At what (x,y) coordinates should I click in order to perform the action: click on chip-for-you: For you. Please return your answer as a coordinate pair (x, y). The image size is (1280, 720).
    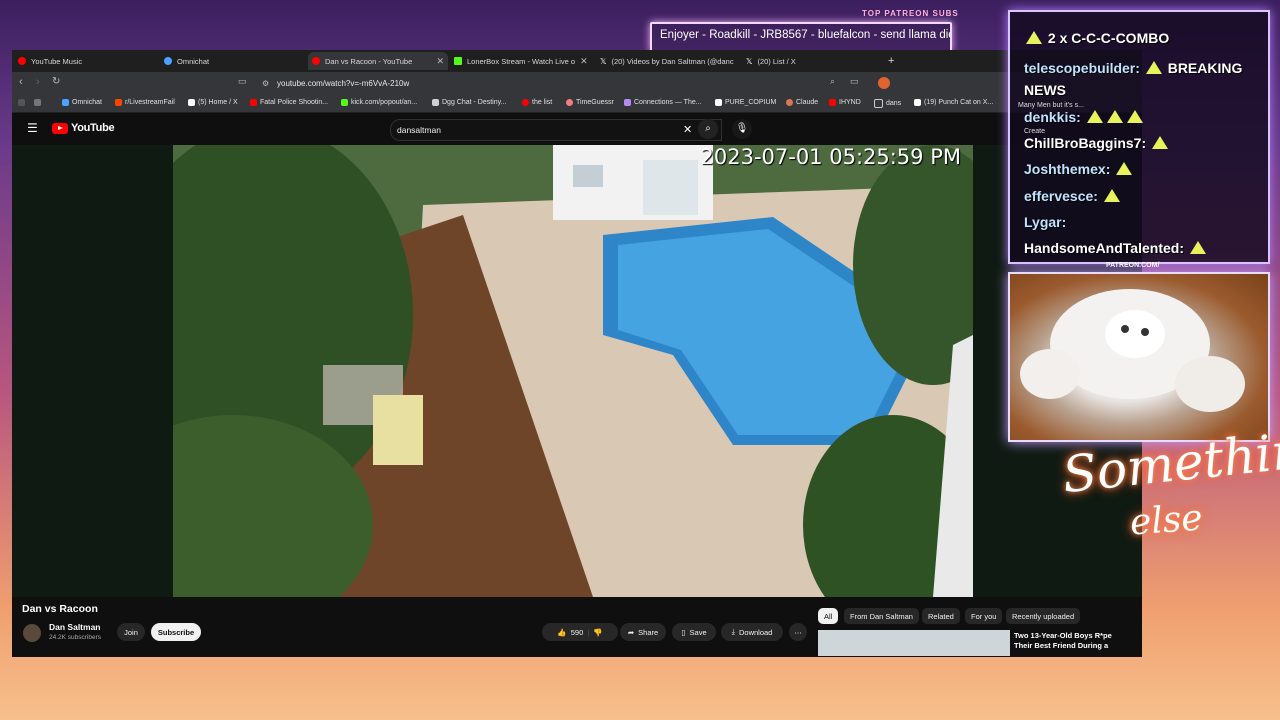
    Looking at the image, I should click on (984, 616).